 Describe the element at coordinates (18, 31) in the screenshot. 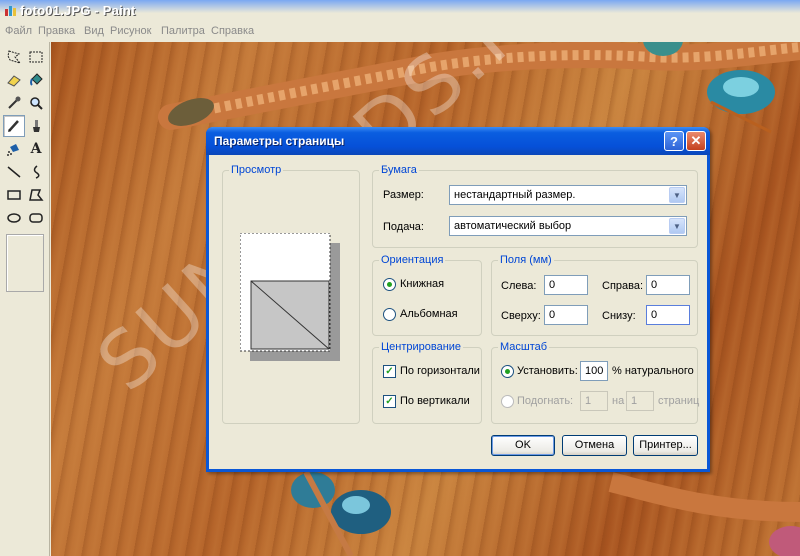

I see `menu-file: Файл` at that location.